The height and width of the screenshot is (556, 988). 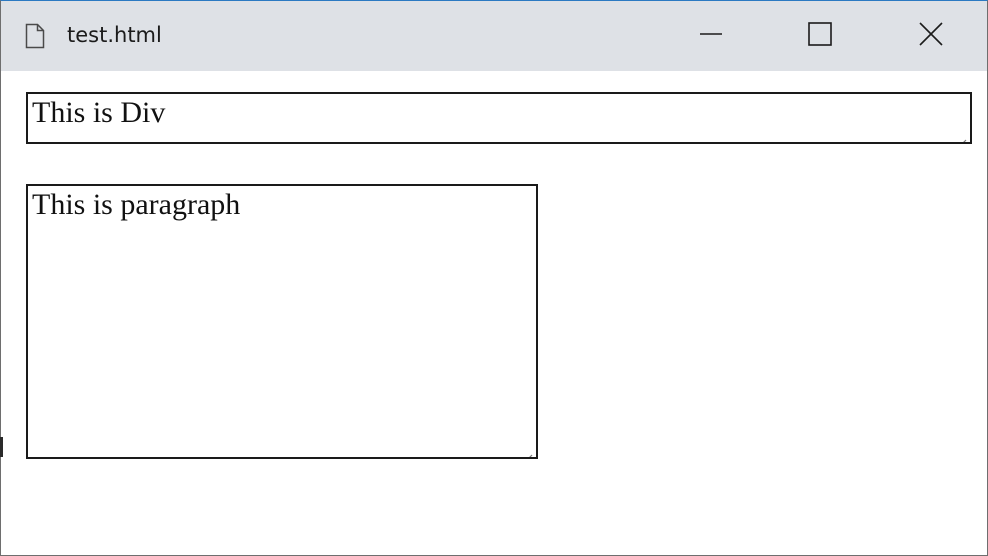 I want to click on window-edge-mark, so click(x=1, y=447).